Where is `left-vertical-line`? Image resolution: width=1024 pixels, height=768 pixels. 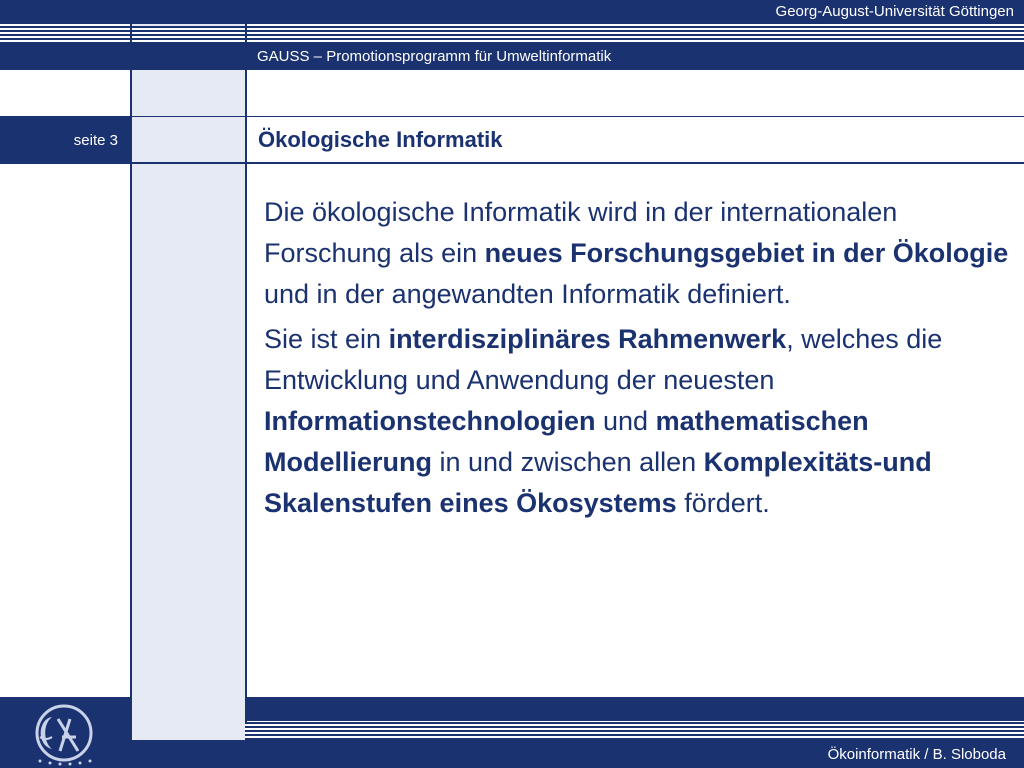
left-vertical-line is located at coordinates (131, 384).